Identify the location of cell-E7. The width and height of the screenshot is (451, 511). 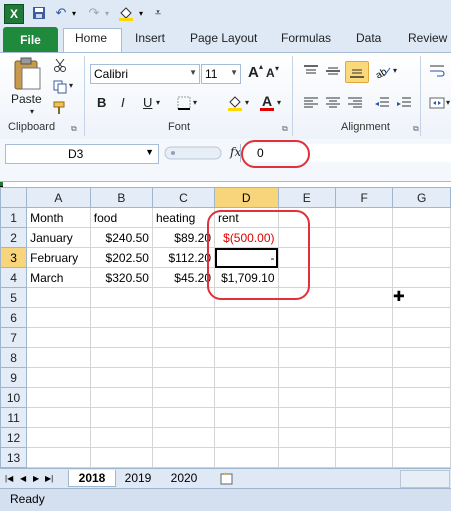
(306, 337).